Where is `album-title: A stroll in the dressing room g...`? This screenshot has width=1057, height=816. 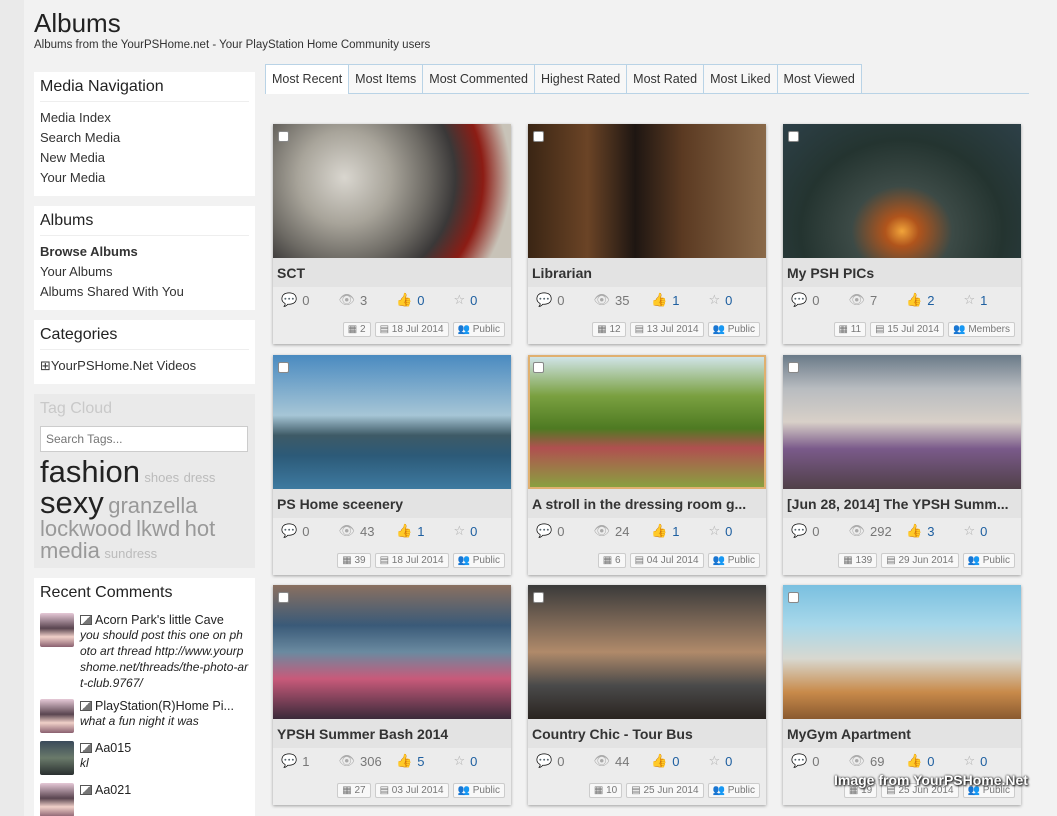 album-title: A stroll in the dressing room g... is located at coordinates (647, 503).